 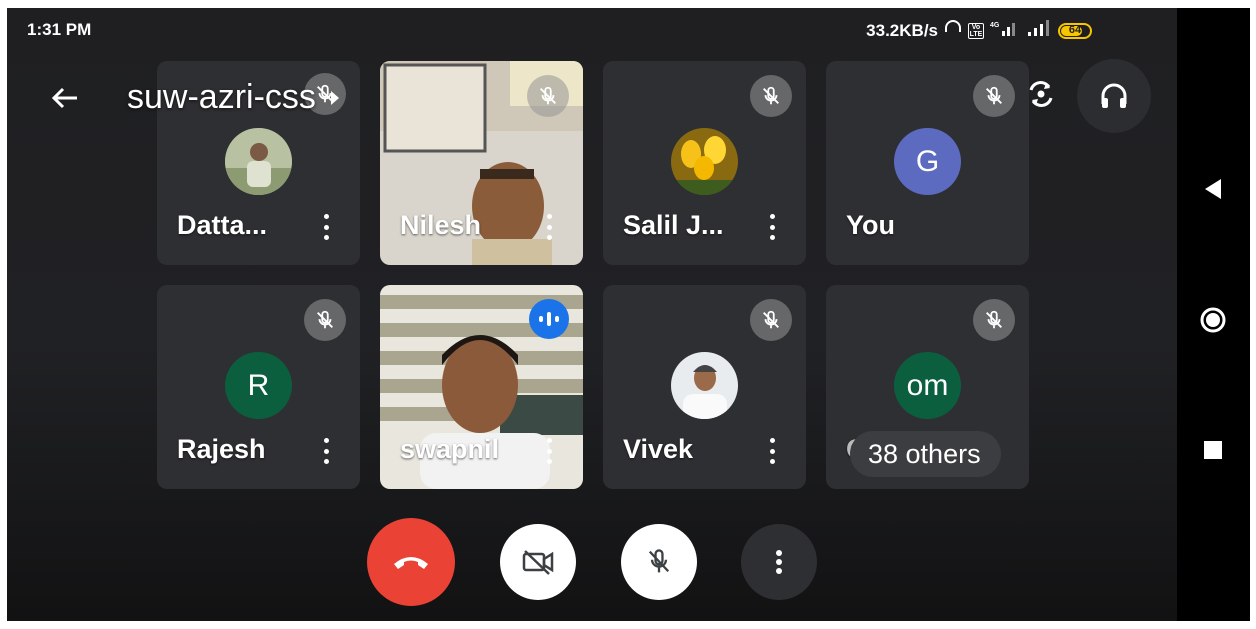 I want to click on avatar: R, so click(x=258, y=385).